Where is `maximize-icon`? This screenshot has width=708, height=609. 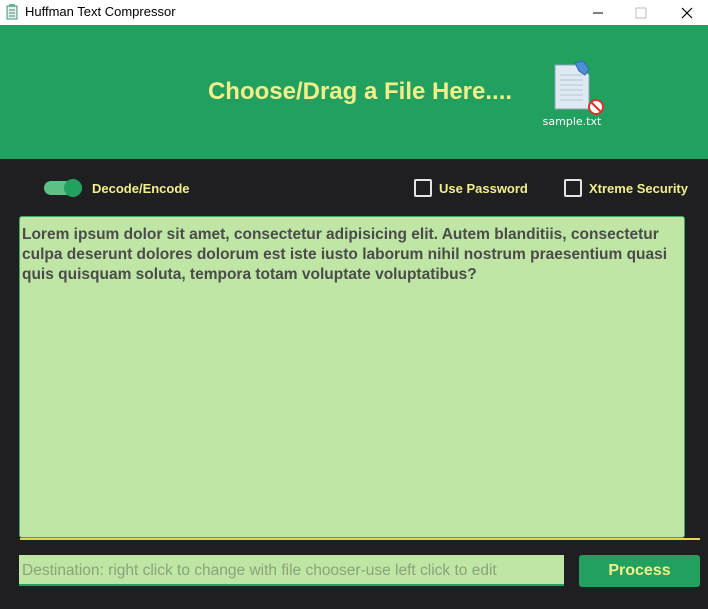
maximize-icon is located at coordinates (641, 12).